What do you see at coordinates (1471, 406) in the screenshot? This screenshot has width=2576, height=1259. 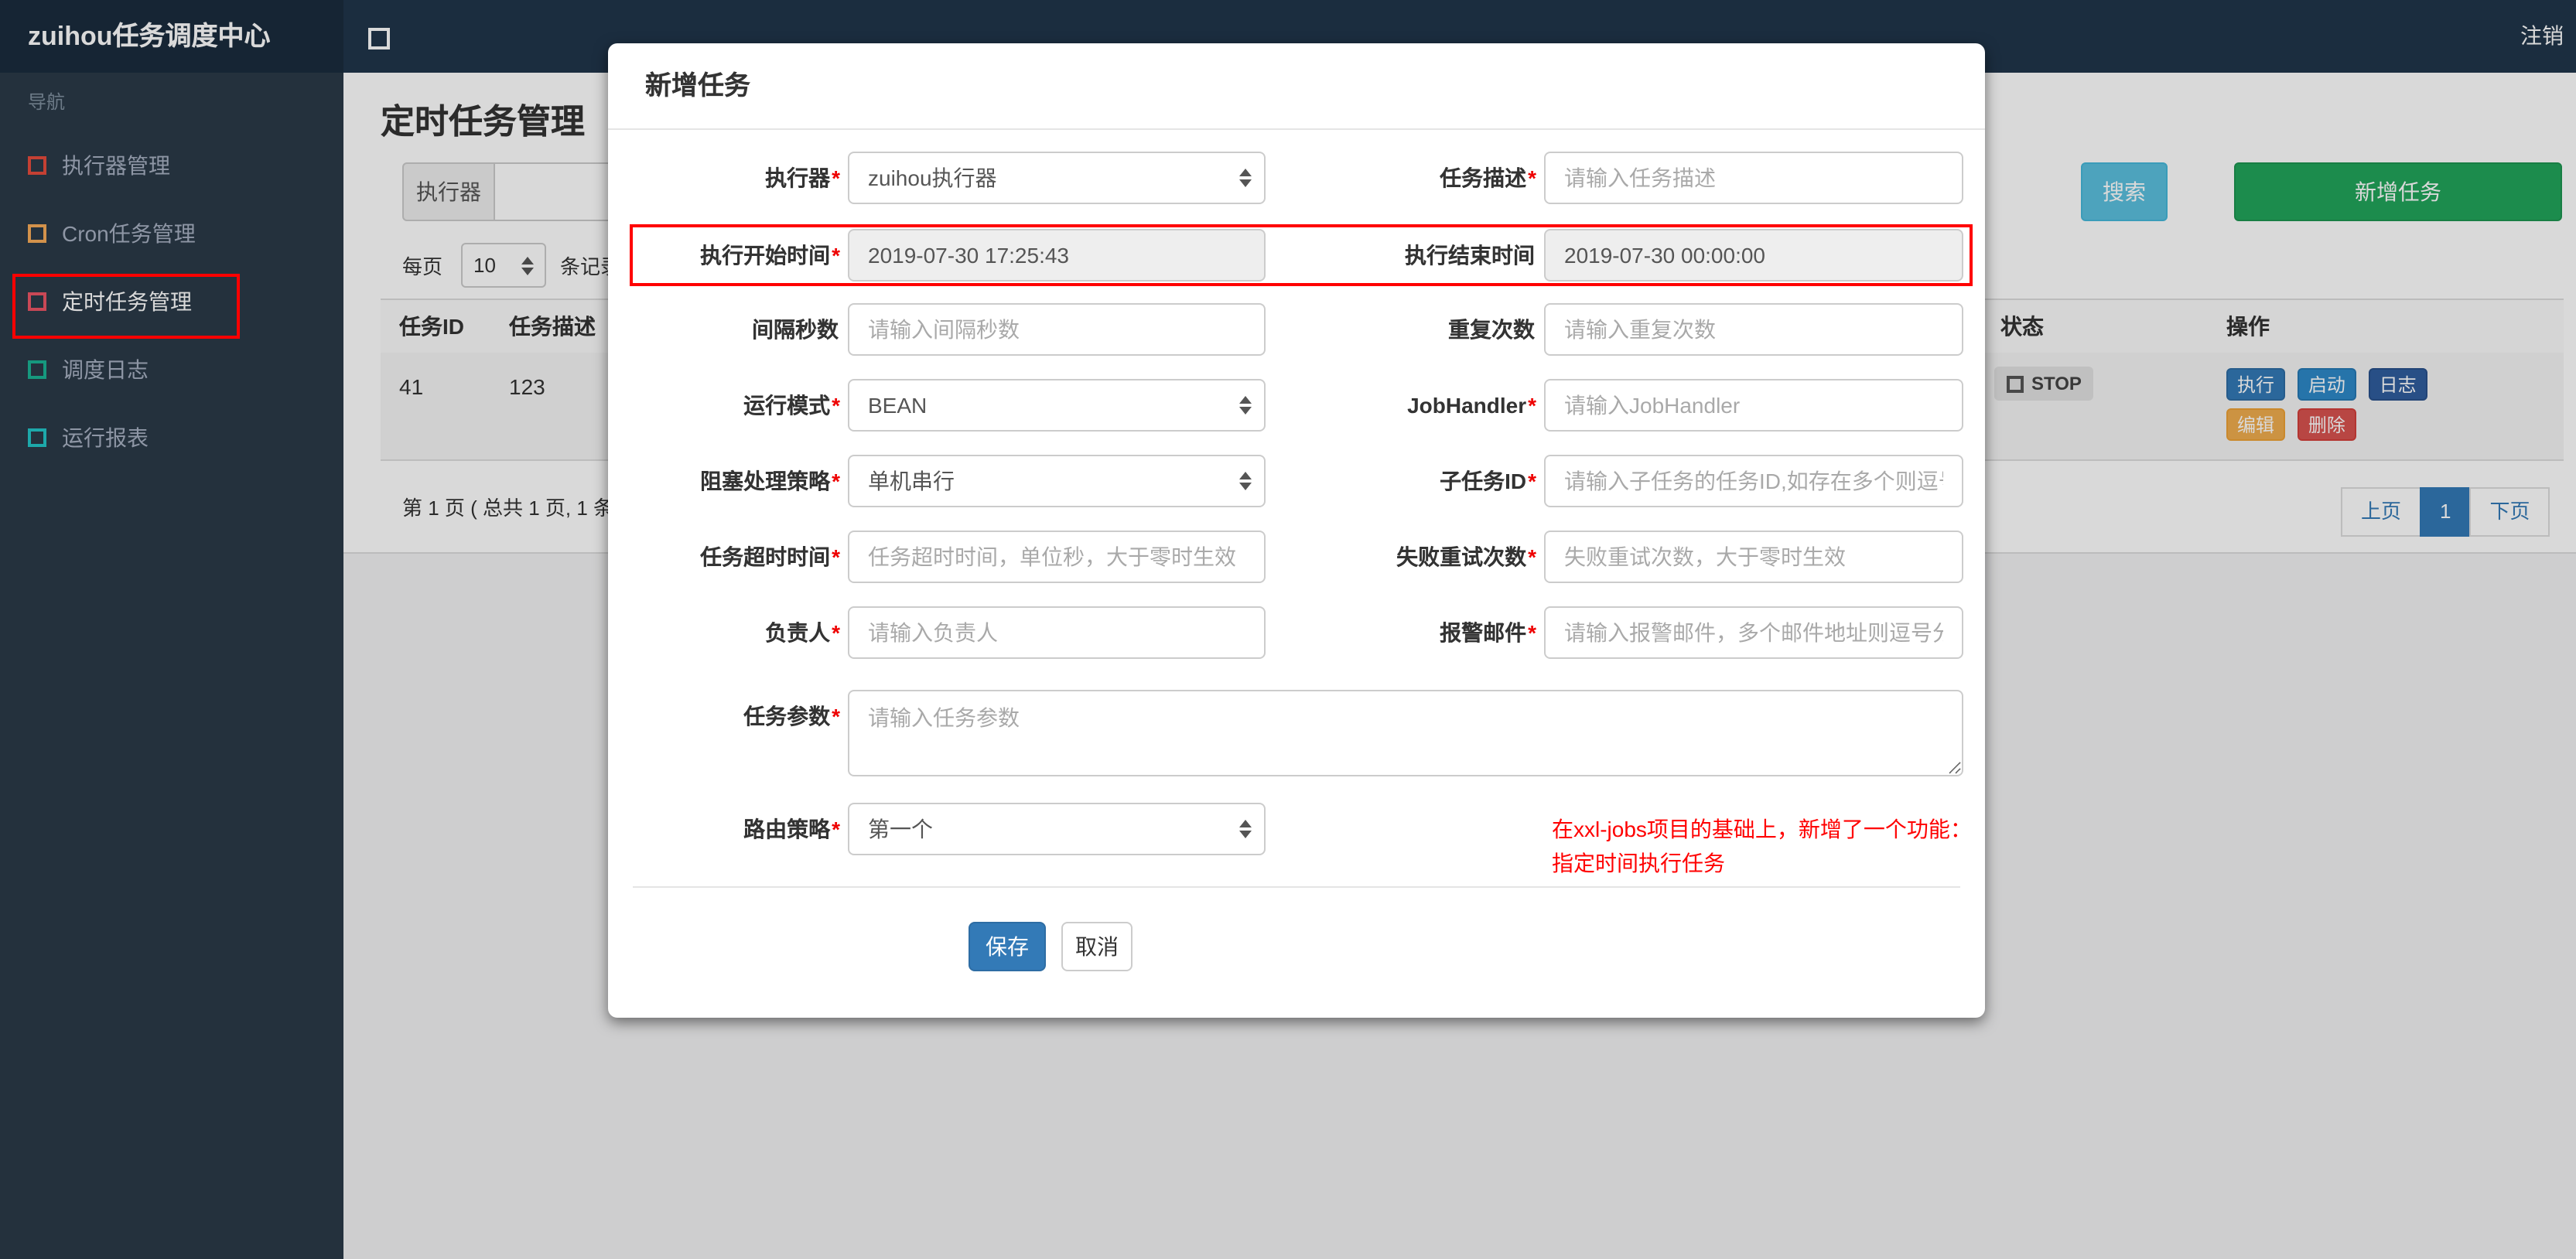 I see `jobhandler-label: JobHandler *` at bounding box center [1471, 406].